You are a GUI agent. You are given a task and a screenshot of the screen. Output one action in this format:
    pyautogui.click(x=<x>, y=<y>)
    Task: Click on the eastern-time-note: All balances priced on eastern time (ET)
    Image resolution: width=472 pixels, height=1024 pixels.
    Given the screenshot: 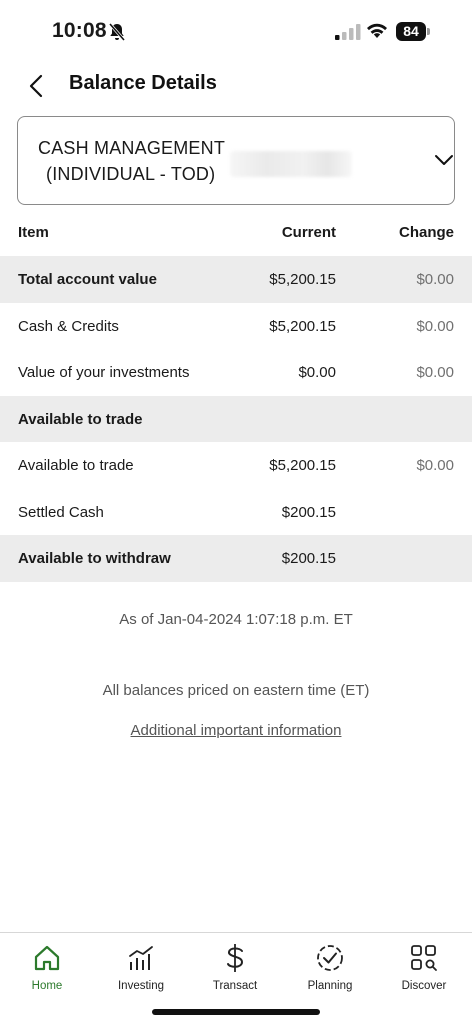 What is the action you would take?
    pyautogui.click(x=236, y=690)
    